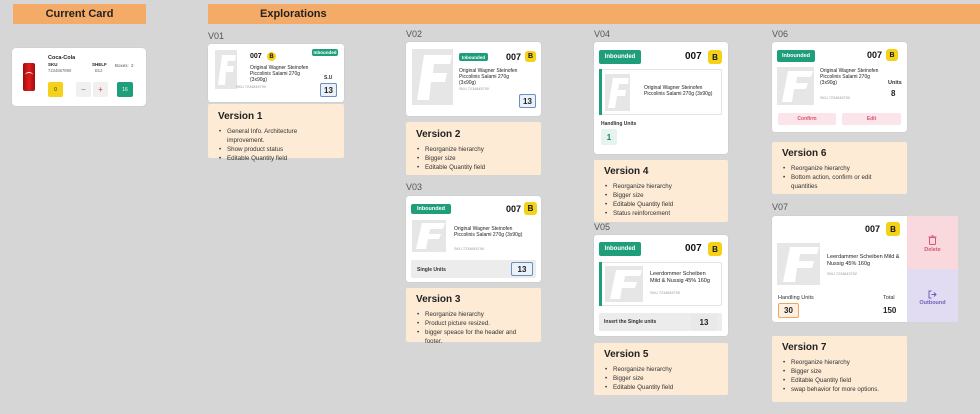  Describe the element at coordinates (807, 119) in the screenshot. I see `confirm-button: Confirm` at that location.